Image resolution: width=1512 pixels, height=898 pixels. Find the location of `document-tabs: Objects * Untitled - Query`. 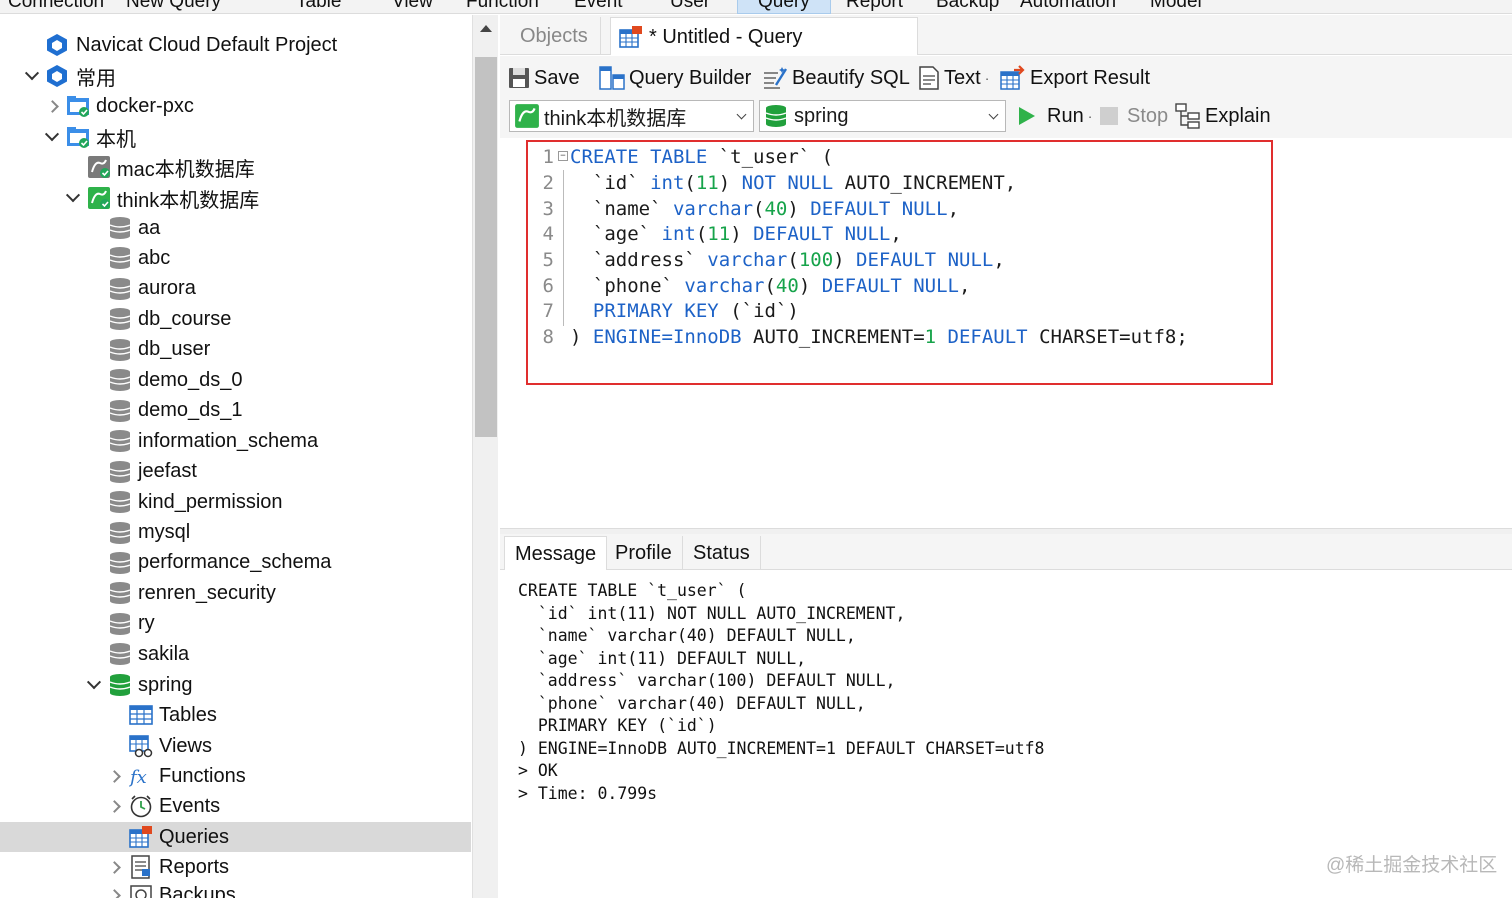

document-tabs: Objects * Untitled - Query is located at coordinates (1006, 35).